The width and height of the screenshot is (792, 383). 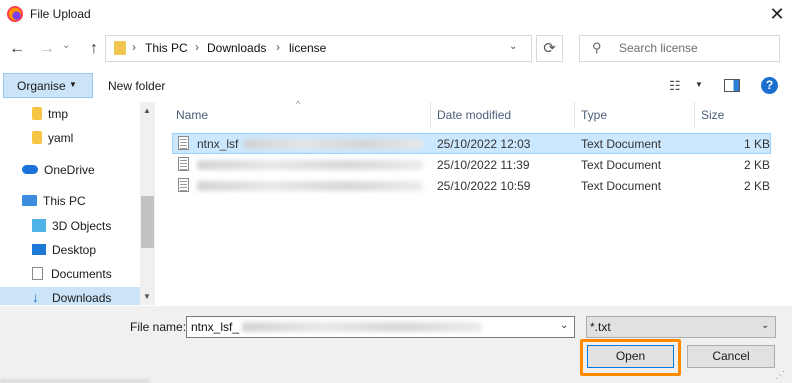 What do you see at coordinates (732, 85) in the screenshot?
I see `preview-pane-icon` at bounding box center [732, 85].